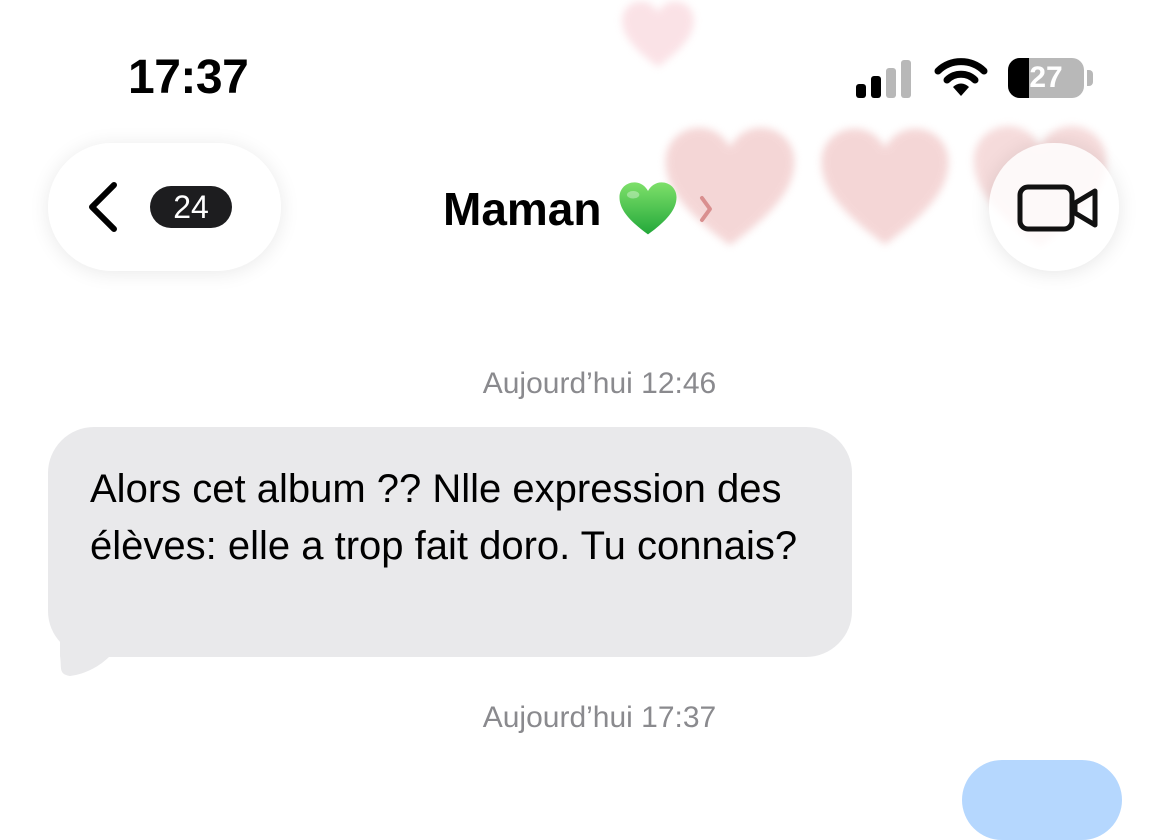  I want to click on video-call-button, so click(1054, 207).